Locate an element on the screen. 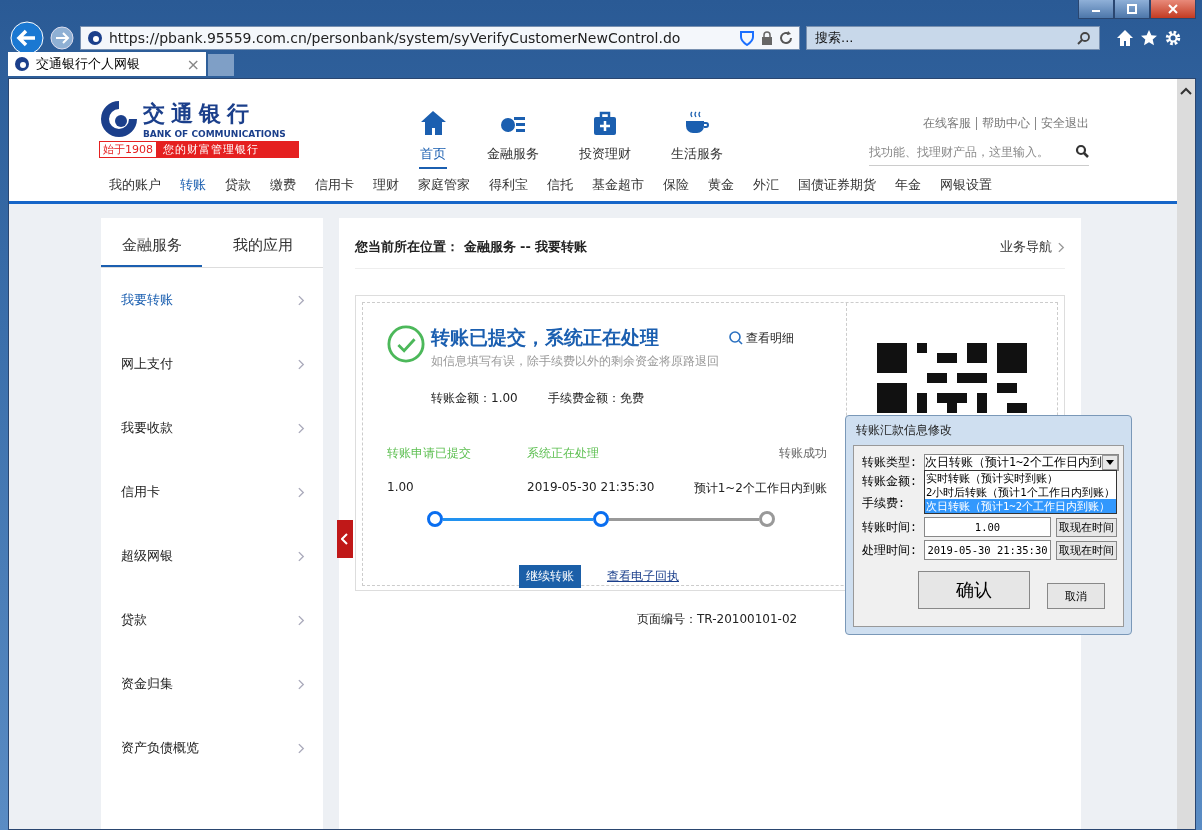 This screenshot has width=1202, height=830. sidebar-item: 我要转账 is located at coordinates (212, 300).